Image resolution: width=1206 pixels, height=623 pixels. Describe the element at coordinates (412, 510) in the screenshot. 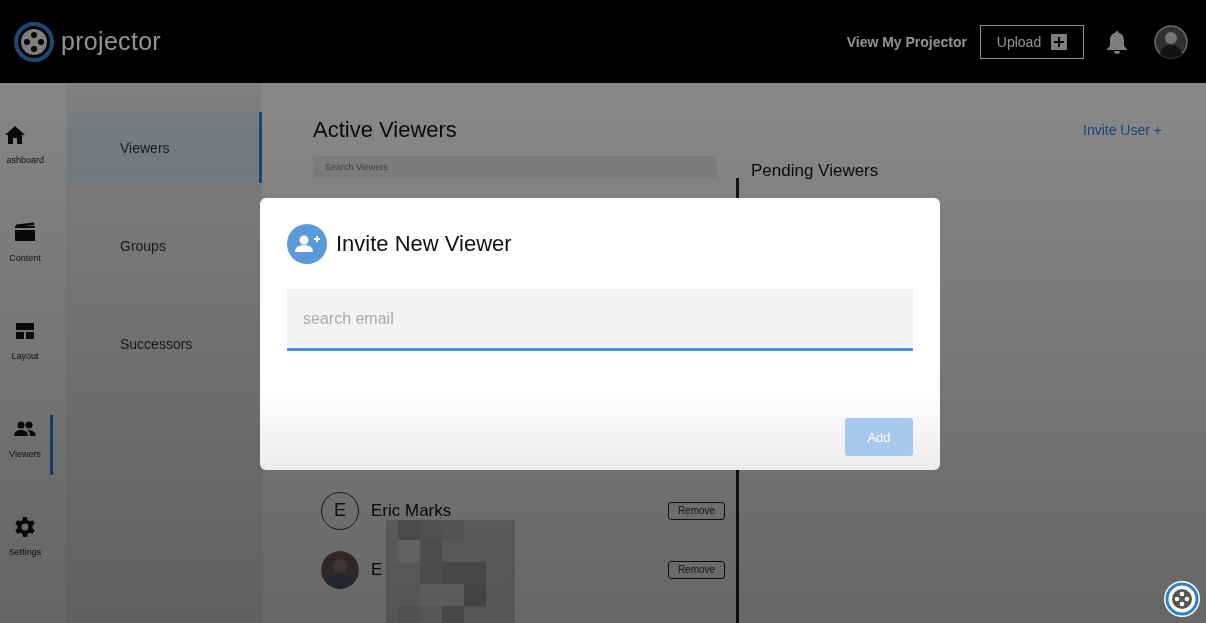

I see `viewer-name: Eric Marks` at that location.